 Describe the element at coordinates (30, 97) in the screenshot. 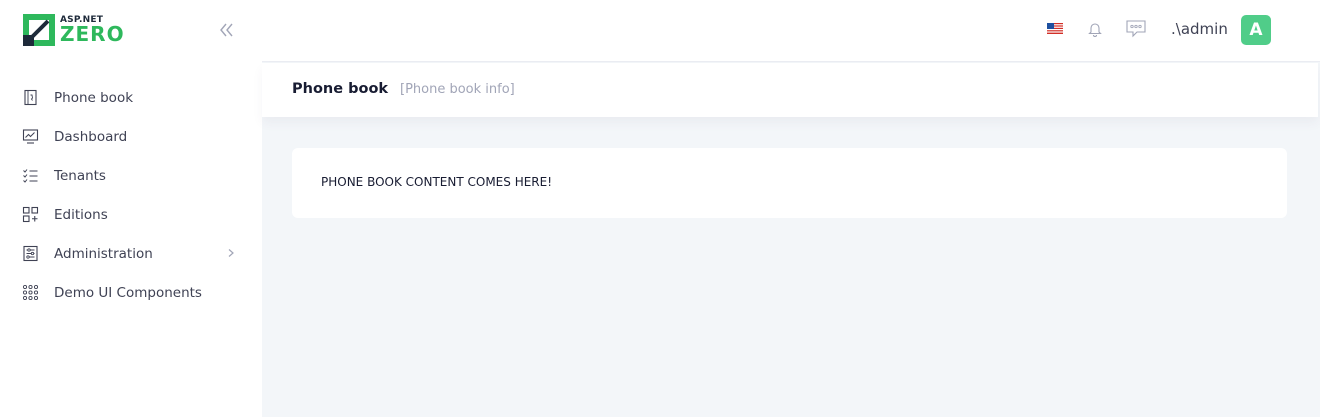

I see `phone-book-icon` at that location.